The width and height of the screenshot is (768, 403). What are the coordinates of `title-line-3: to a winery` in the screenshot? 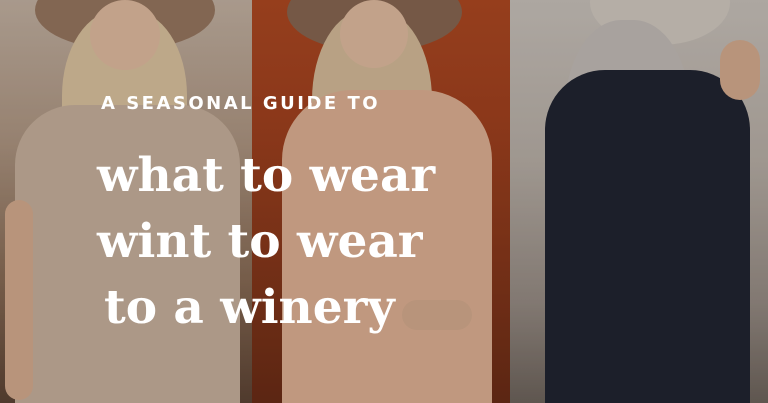 It's located at (249, 307).